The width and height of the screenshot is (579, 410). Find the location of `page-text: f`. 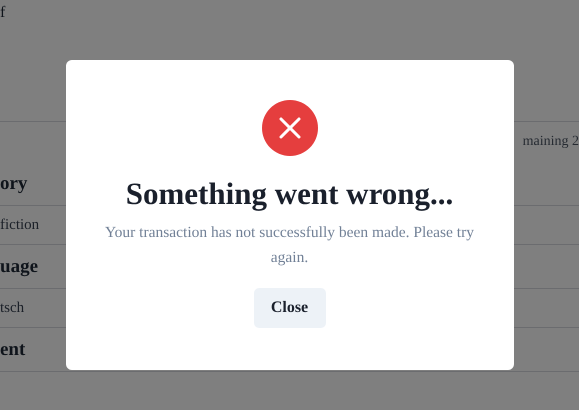

page-text: f is located at coordinates (3, 13).